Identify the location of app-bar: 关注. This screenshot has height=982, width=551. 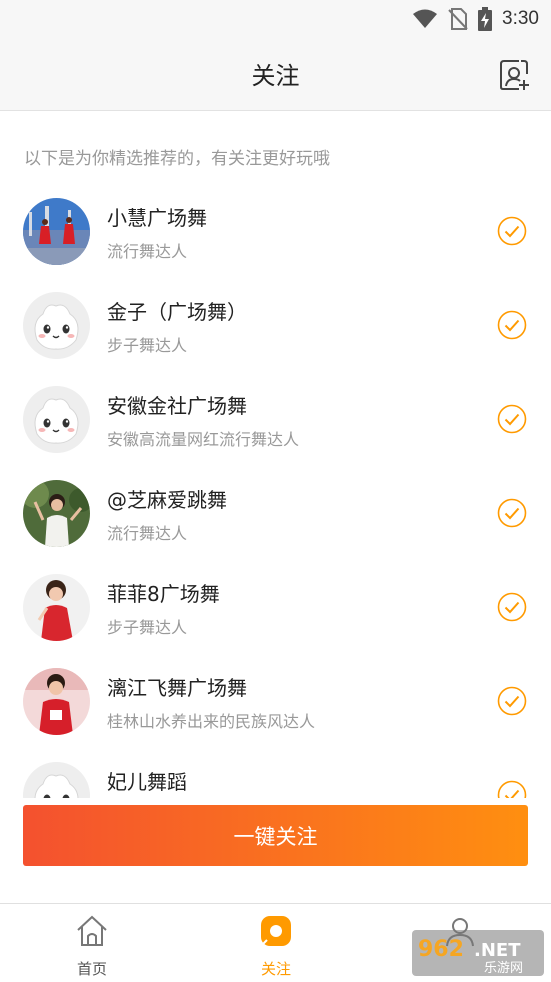
(275, 74).